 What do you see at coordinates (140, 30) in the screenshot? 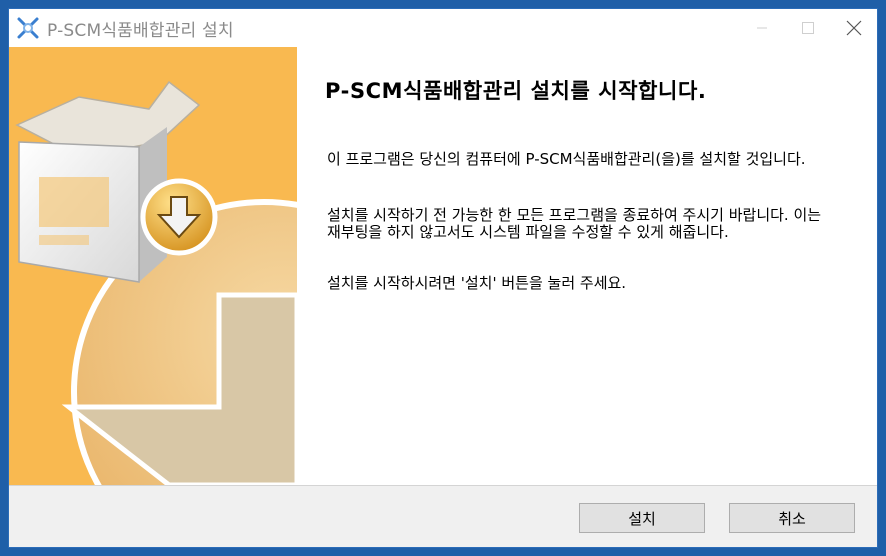
I see `window-title: P-SCM식품배합관리 설치` at bounding box center [140, 30].